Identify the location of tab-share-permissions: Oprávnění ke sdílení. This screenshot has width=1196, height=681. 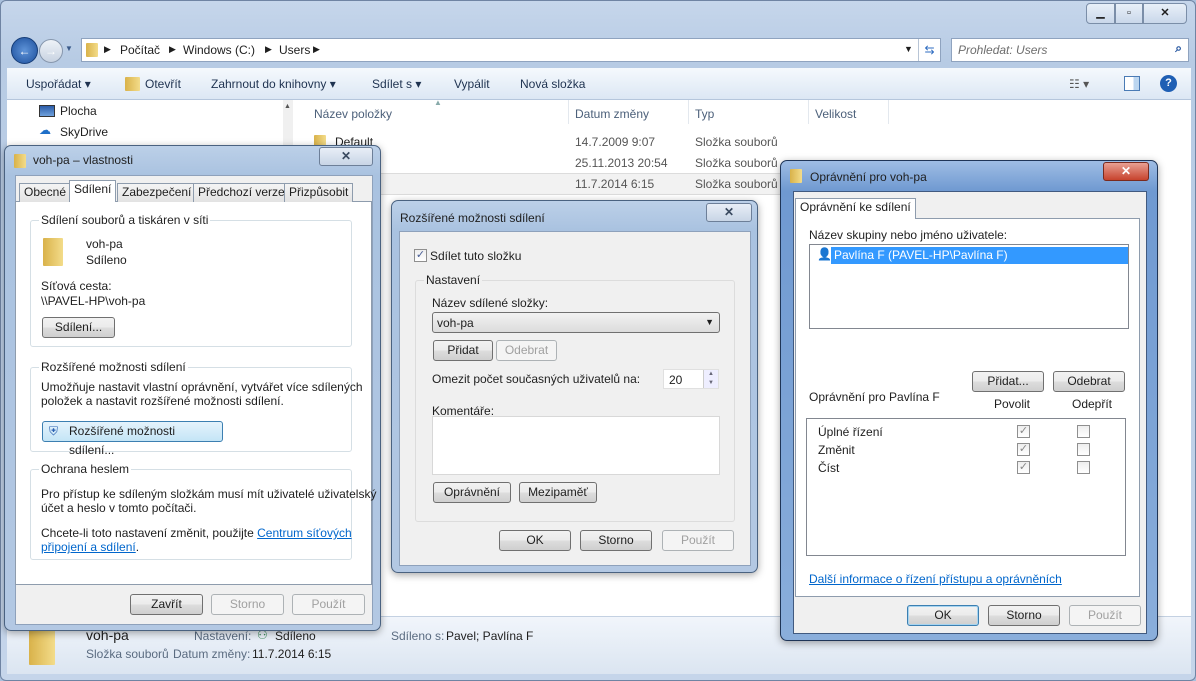
(855, 208).